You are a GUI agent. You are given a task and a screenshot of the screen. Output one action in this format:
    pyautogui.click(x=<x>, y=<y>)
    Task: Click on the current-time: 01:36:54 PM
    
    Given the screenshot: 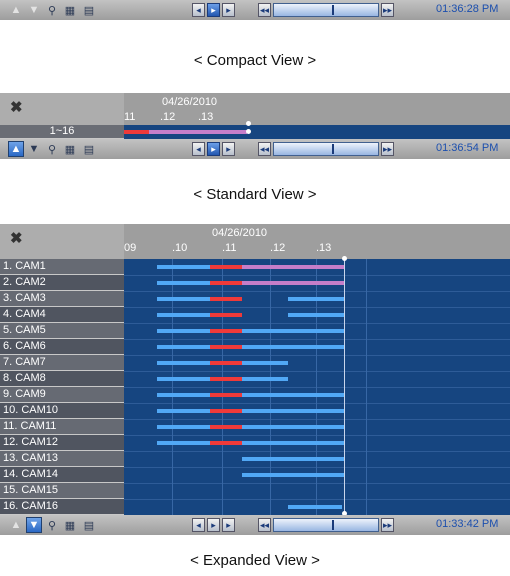 What is the action you would take?
    pyautogui.click(x=467, y=148)
    